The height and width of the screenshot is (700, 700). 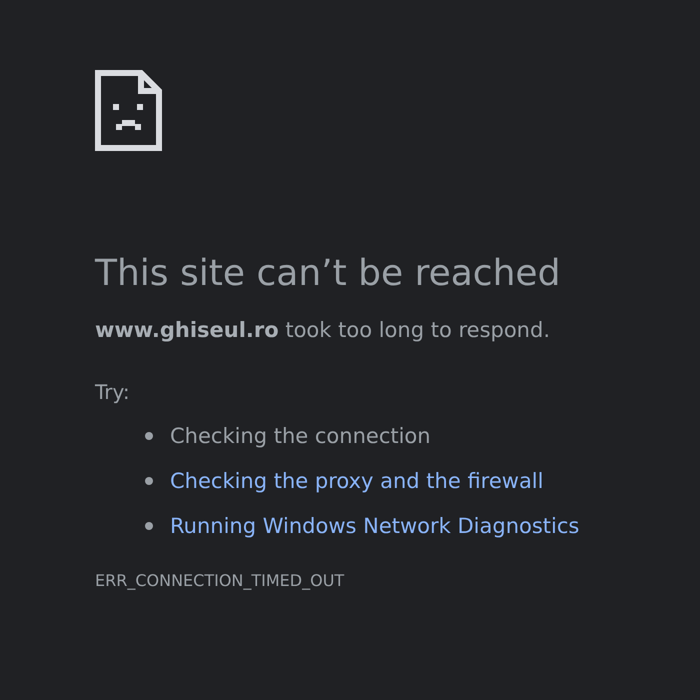 I want to click on error-title: This site can’t be reached, so click(x=327, y=274).